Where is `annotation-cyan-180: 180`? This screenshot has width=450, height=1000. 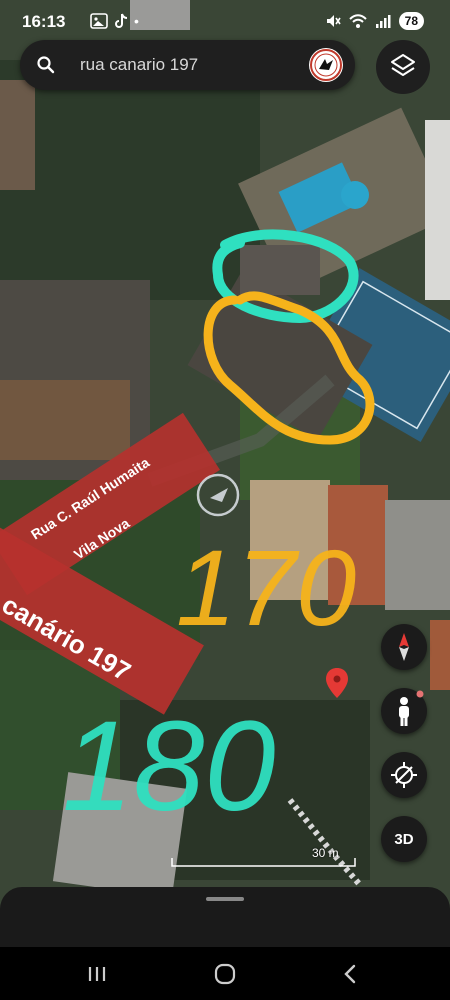 annotation-cyan-180: 180 is located at coordinates (169, 766).